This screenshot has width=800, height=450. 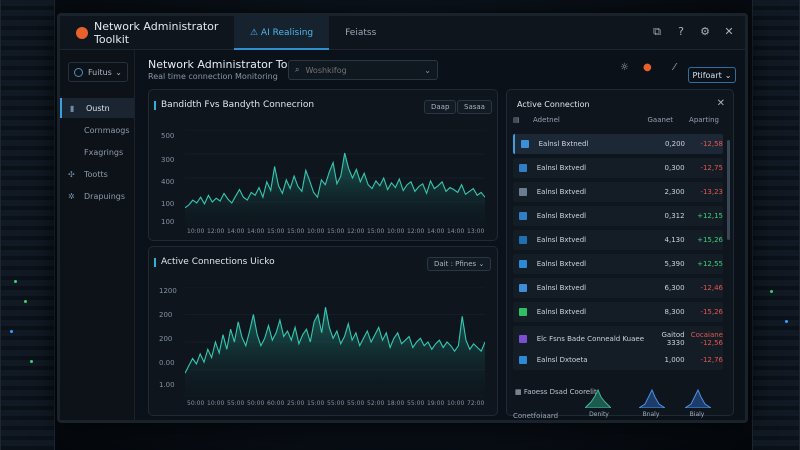 What do you see at coordinates (459, 264) in the screenshot?
I see `active-chart-dropdown: Dait : Pfines ⌄` at bounding box center [459, 264].